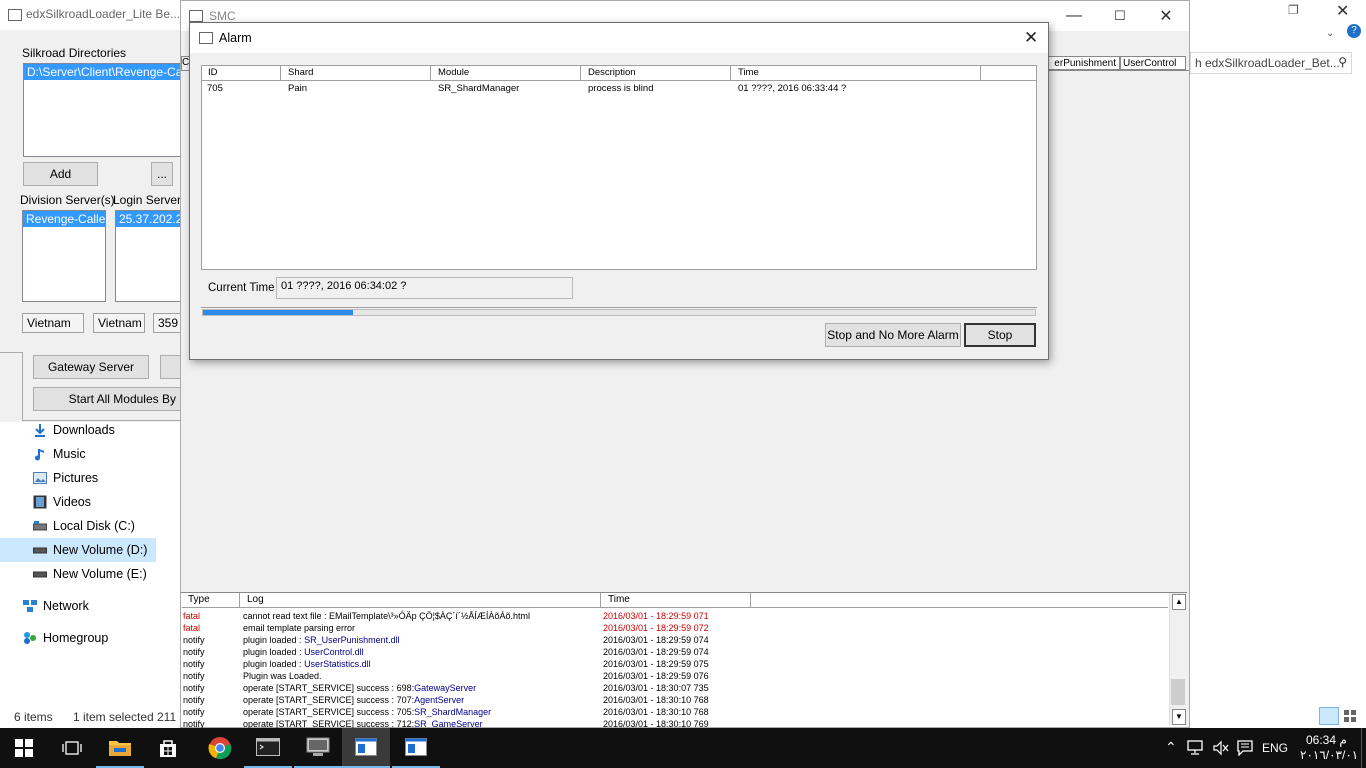 The width and height of the screenshot is (1366, 768). I want to click on log-header-log: Log, so click(421, 600).